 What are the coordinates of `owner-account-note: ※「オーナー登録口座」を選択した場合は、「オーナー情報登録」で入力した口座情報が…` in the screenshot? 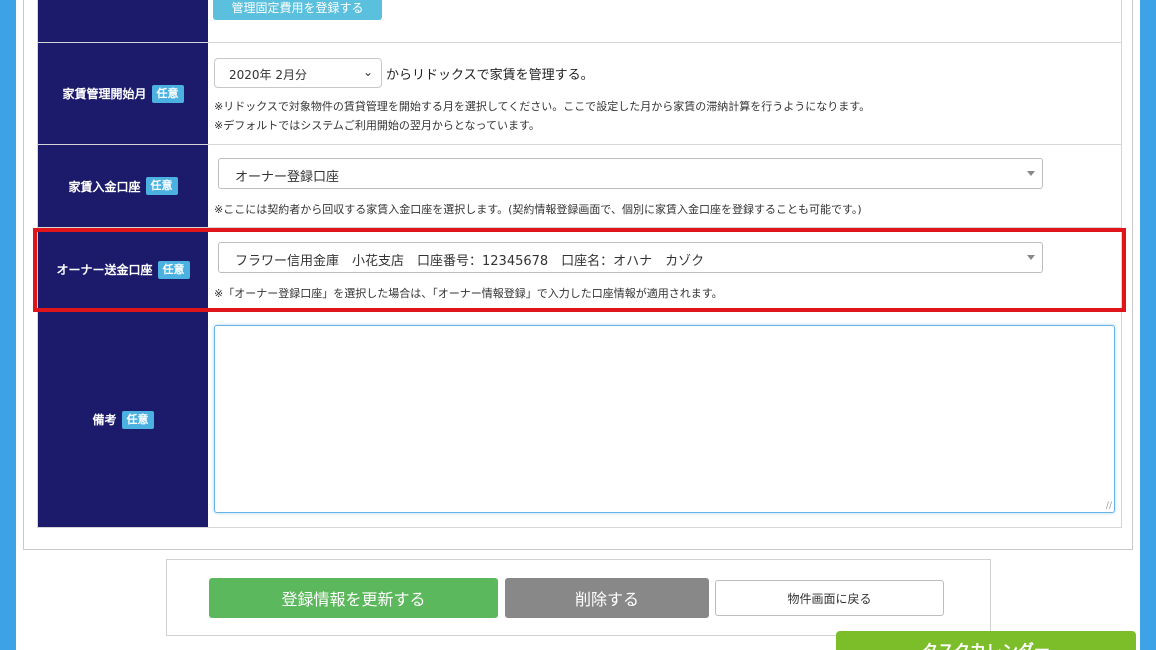 It's located at (468, 293).